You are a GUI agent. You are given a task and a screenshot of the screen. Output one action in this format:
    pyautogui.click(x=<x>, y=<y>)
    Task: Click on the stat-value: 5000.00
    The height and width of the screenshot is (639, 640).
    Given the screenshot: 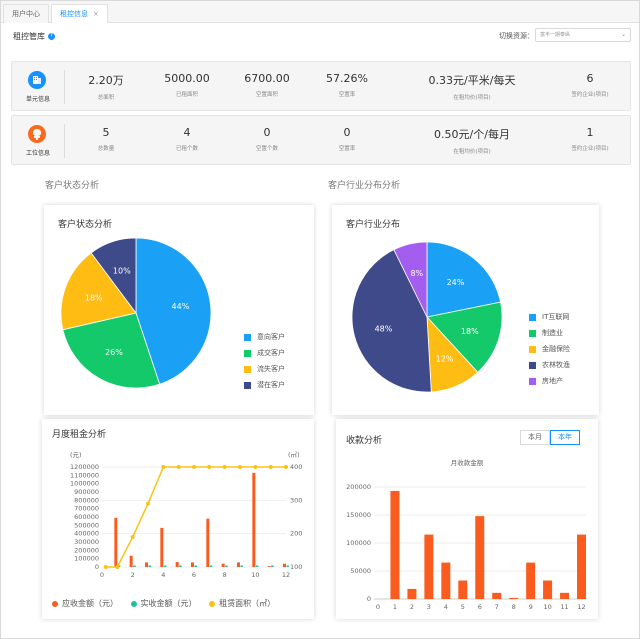 What is the action you would take?
    pyautogui.click(x=187, y=78)
    